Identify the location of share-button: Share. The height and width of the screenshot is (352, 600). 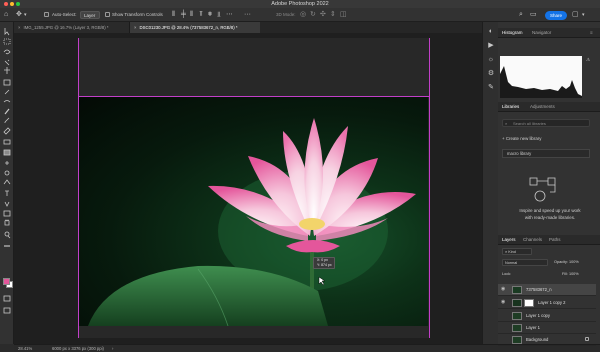
(556, 15).